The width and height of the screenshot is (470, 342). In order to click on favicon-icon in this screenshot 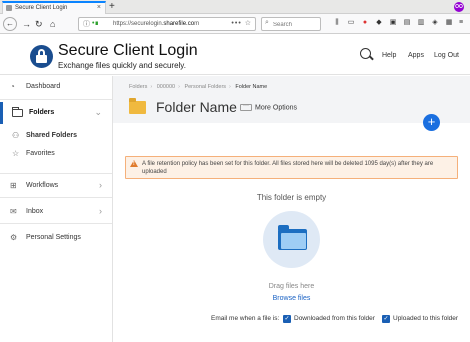, I will do `click(9, 8)`.